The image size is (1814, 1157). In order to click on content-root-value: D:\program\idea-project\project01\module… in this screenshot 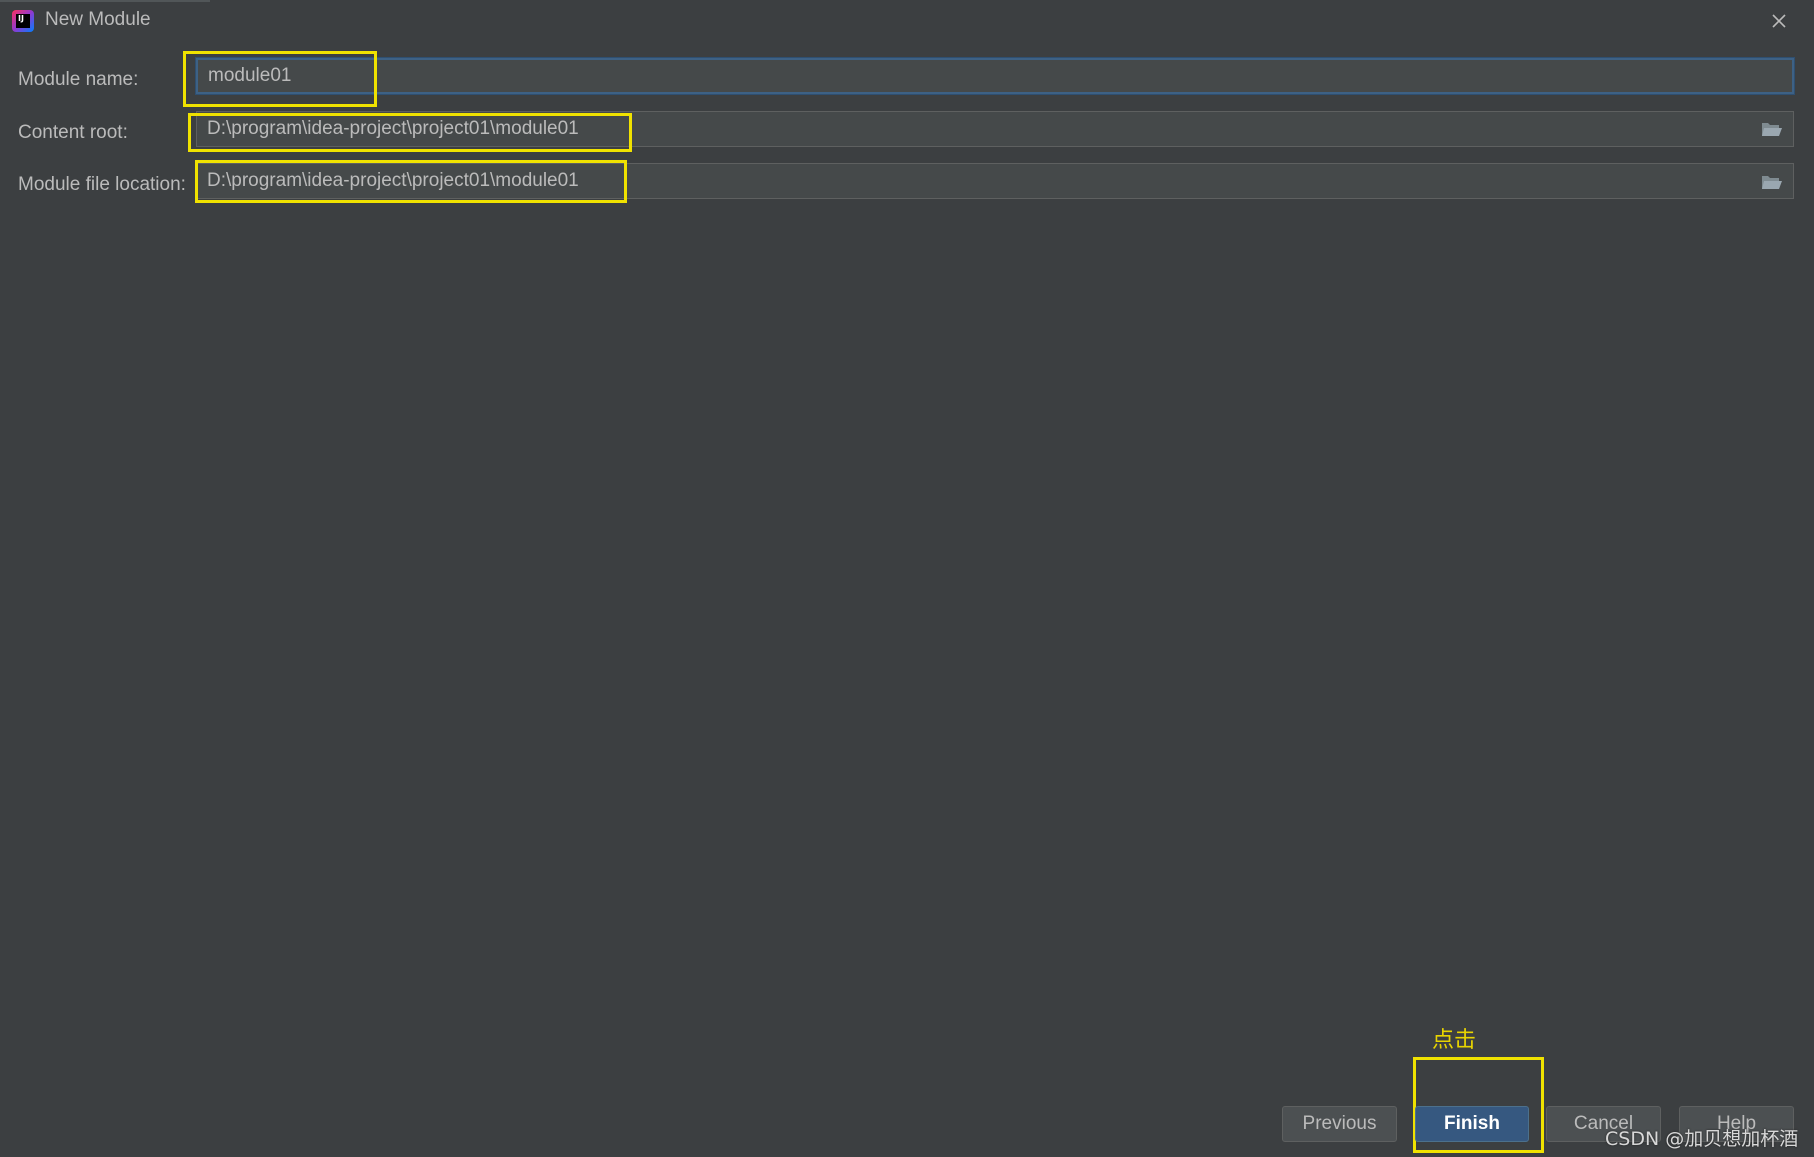, I will do `click(393, 128)`.